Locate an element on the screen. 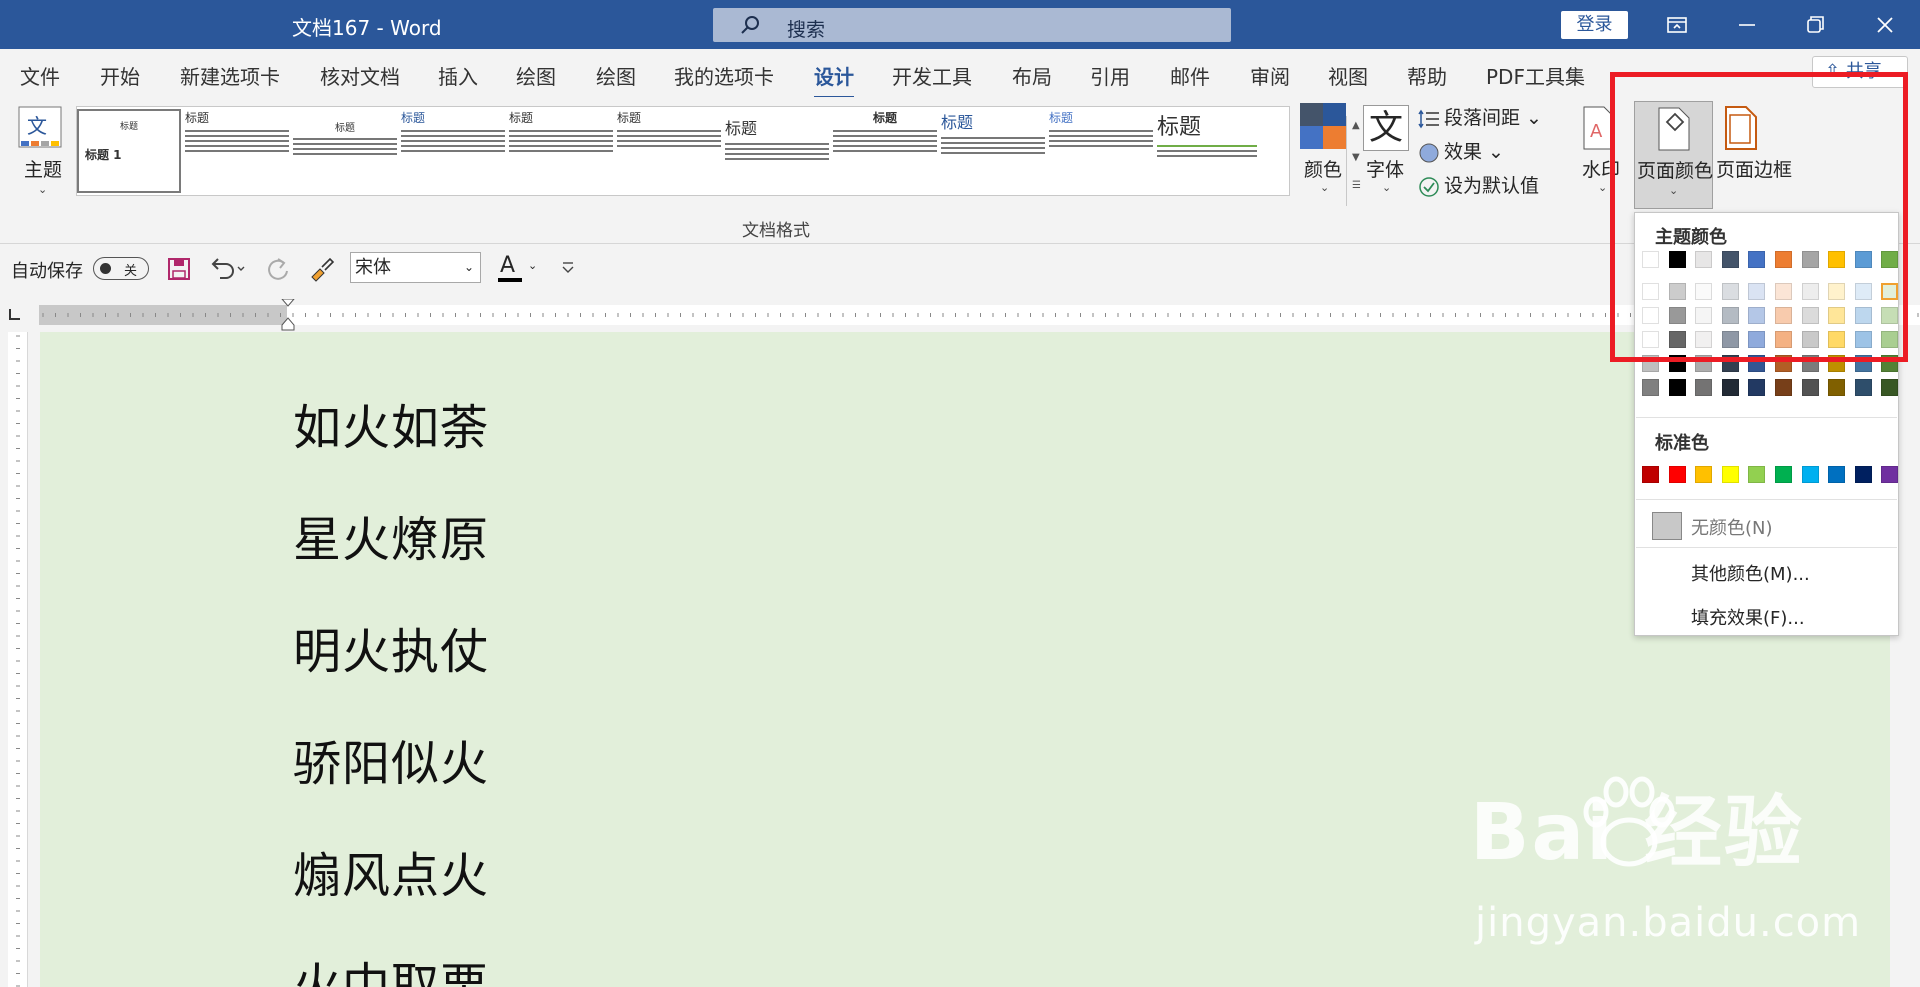 The image size is (1920, 987). tab-review: 审阅 is located at coordinates (1270, 75).